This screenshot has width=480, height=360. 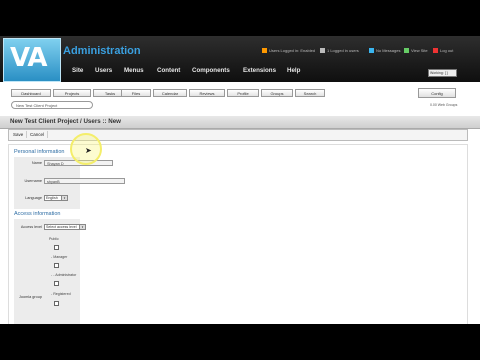 I want to click on group-public-label: Public, so click(x=54, y=239).